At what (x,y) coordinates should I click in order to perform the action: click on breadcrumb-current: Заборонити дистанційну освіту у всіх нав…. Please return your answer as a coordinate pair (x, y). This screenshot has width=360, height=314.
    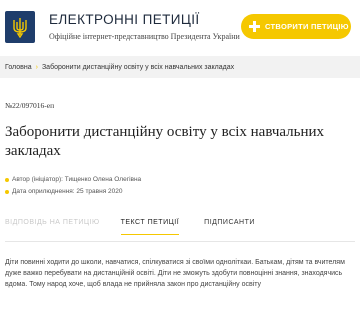
    Looking at the image, I should click on (138, 67).